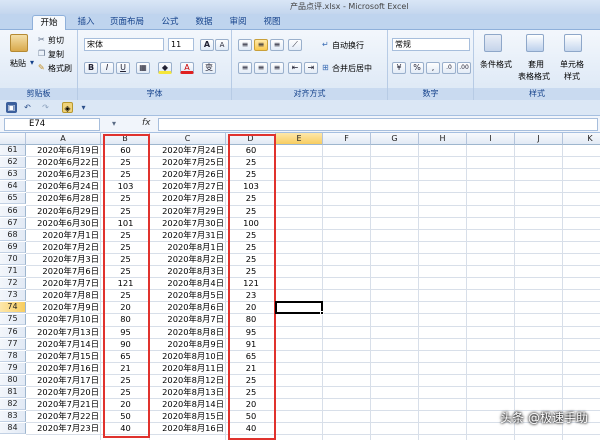  I want to click on paste-icon, so click(19, 43).